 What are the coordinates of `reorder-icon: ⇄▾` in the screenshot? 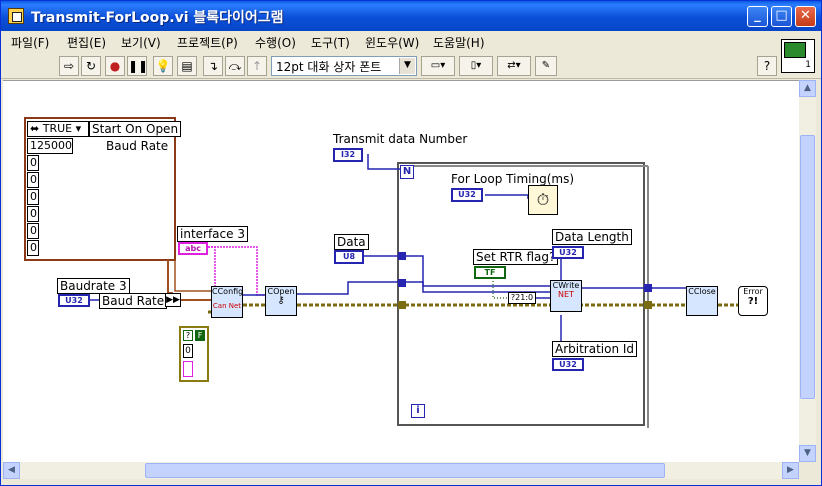 It's located at (514, 66).